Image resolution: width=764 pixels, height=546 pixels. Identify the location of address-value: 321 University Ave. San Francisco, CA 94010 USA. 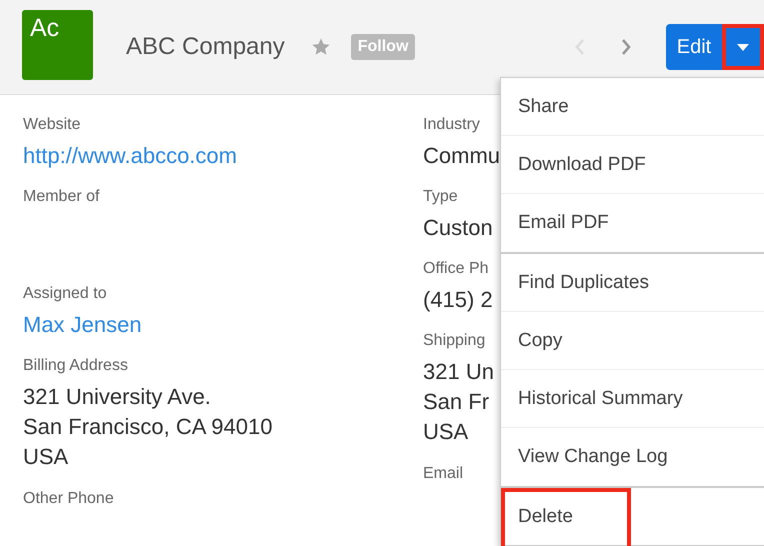
(147, 427).